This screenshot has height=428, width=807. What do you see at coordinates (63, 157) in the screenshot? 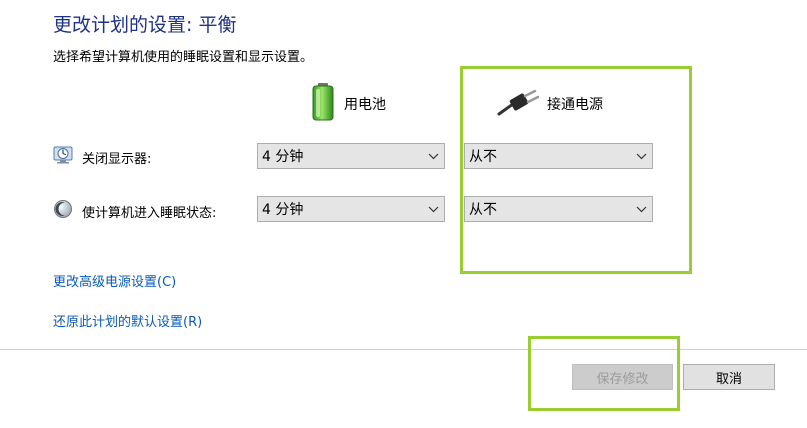
I see `display-icon` at bounding box center [63, 157].